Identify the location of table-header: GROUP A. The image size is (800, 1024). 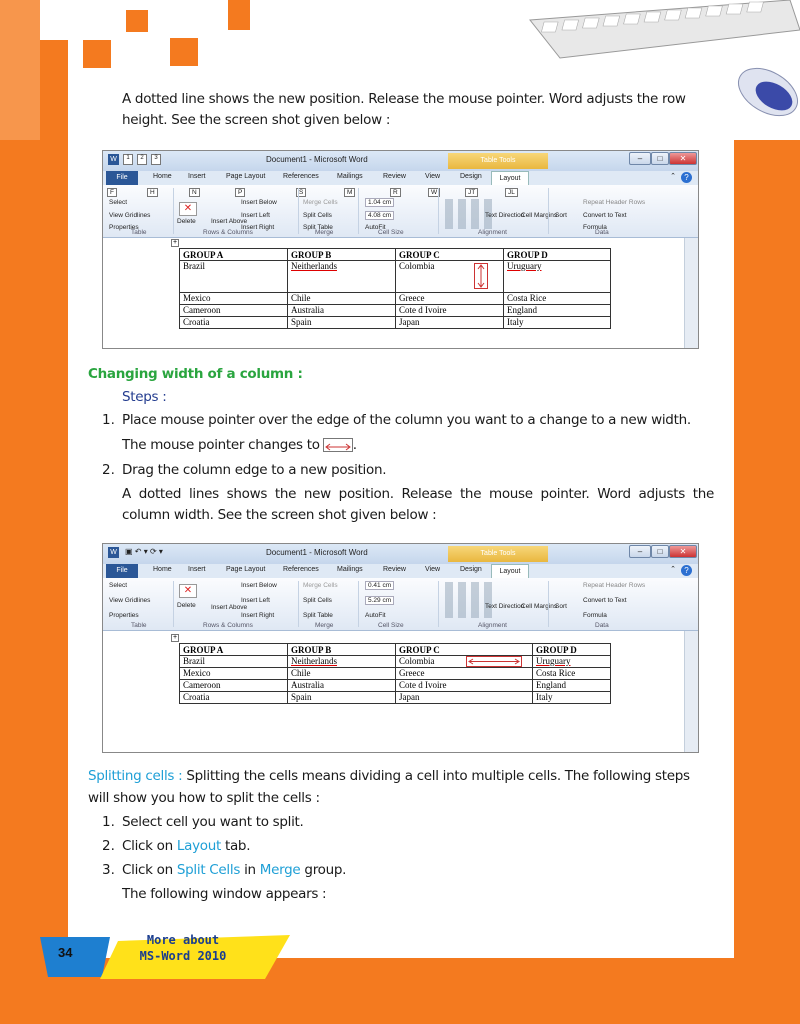
(233, 254).